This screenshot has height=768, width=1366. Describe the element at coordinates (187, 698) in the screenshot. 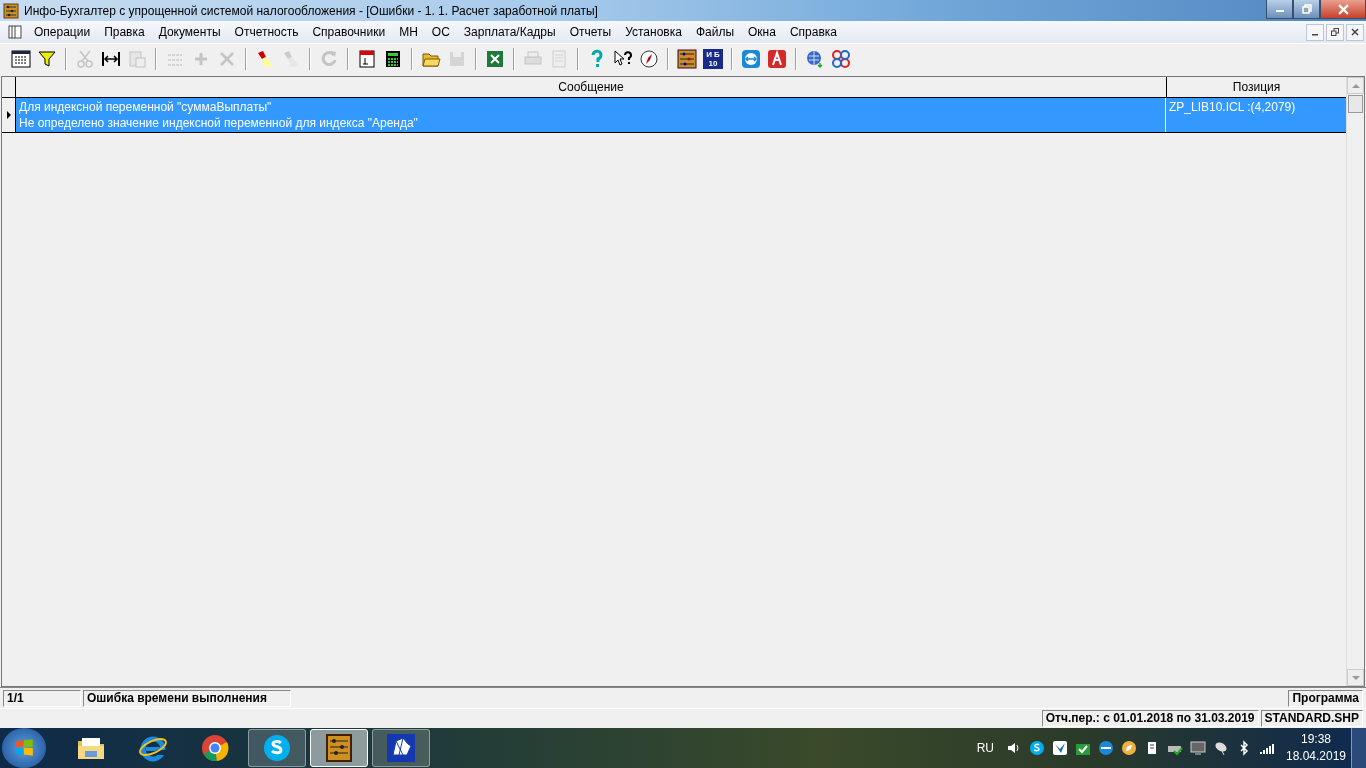

I see `status-message: Ошибка времени выполнения` at that location.